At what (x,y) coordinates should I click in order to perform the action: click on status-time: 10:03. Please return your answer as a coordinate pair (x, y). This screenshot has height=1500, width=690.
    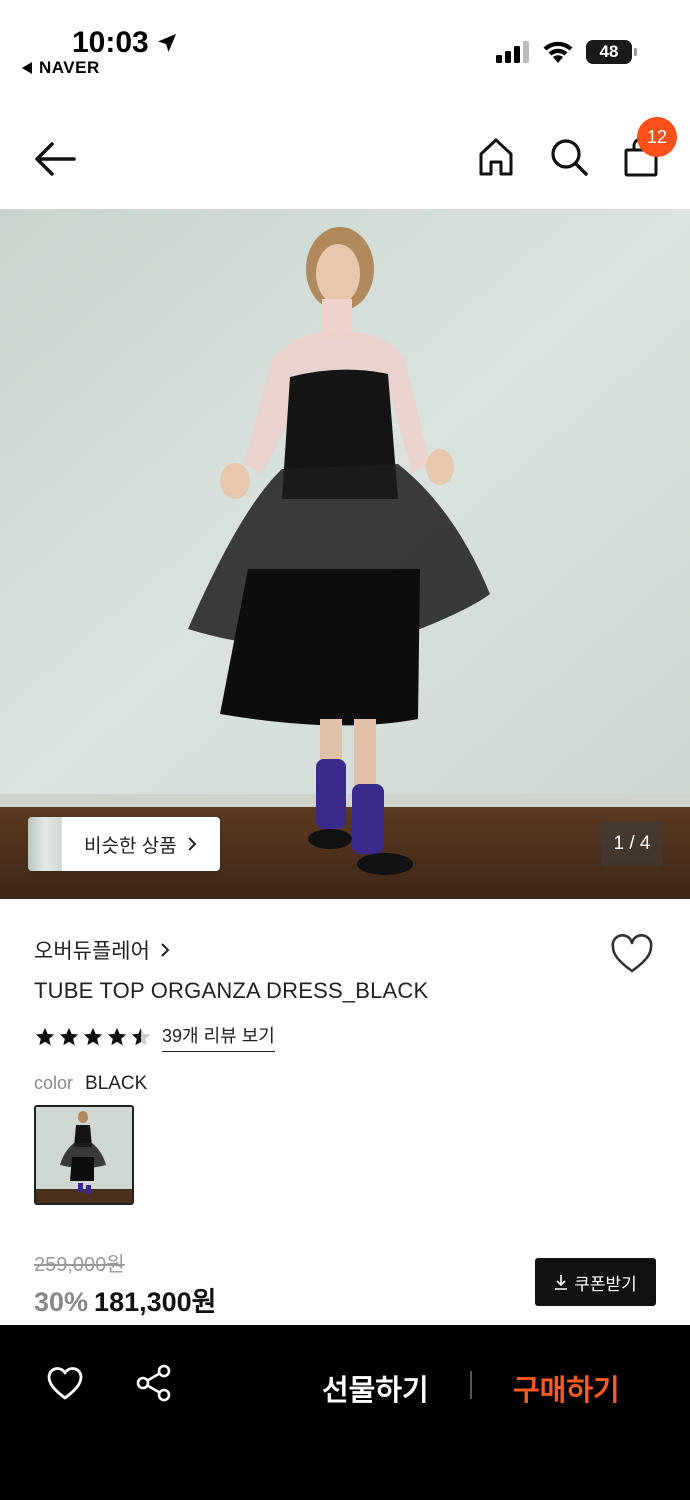
    Looking at the image, I should click on (110, 42).